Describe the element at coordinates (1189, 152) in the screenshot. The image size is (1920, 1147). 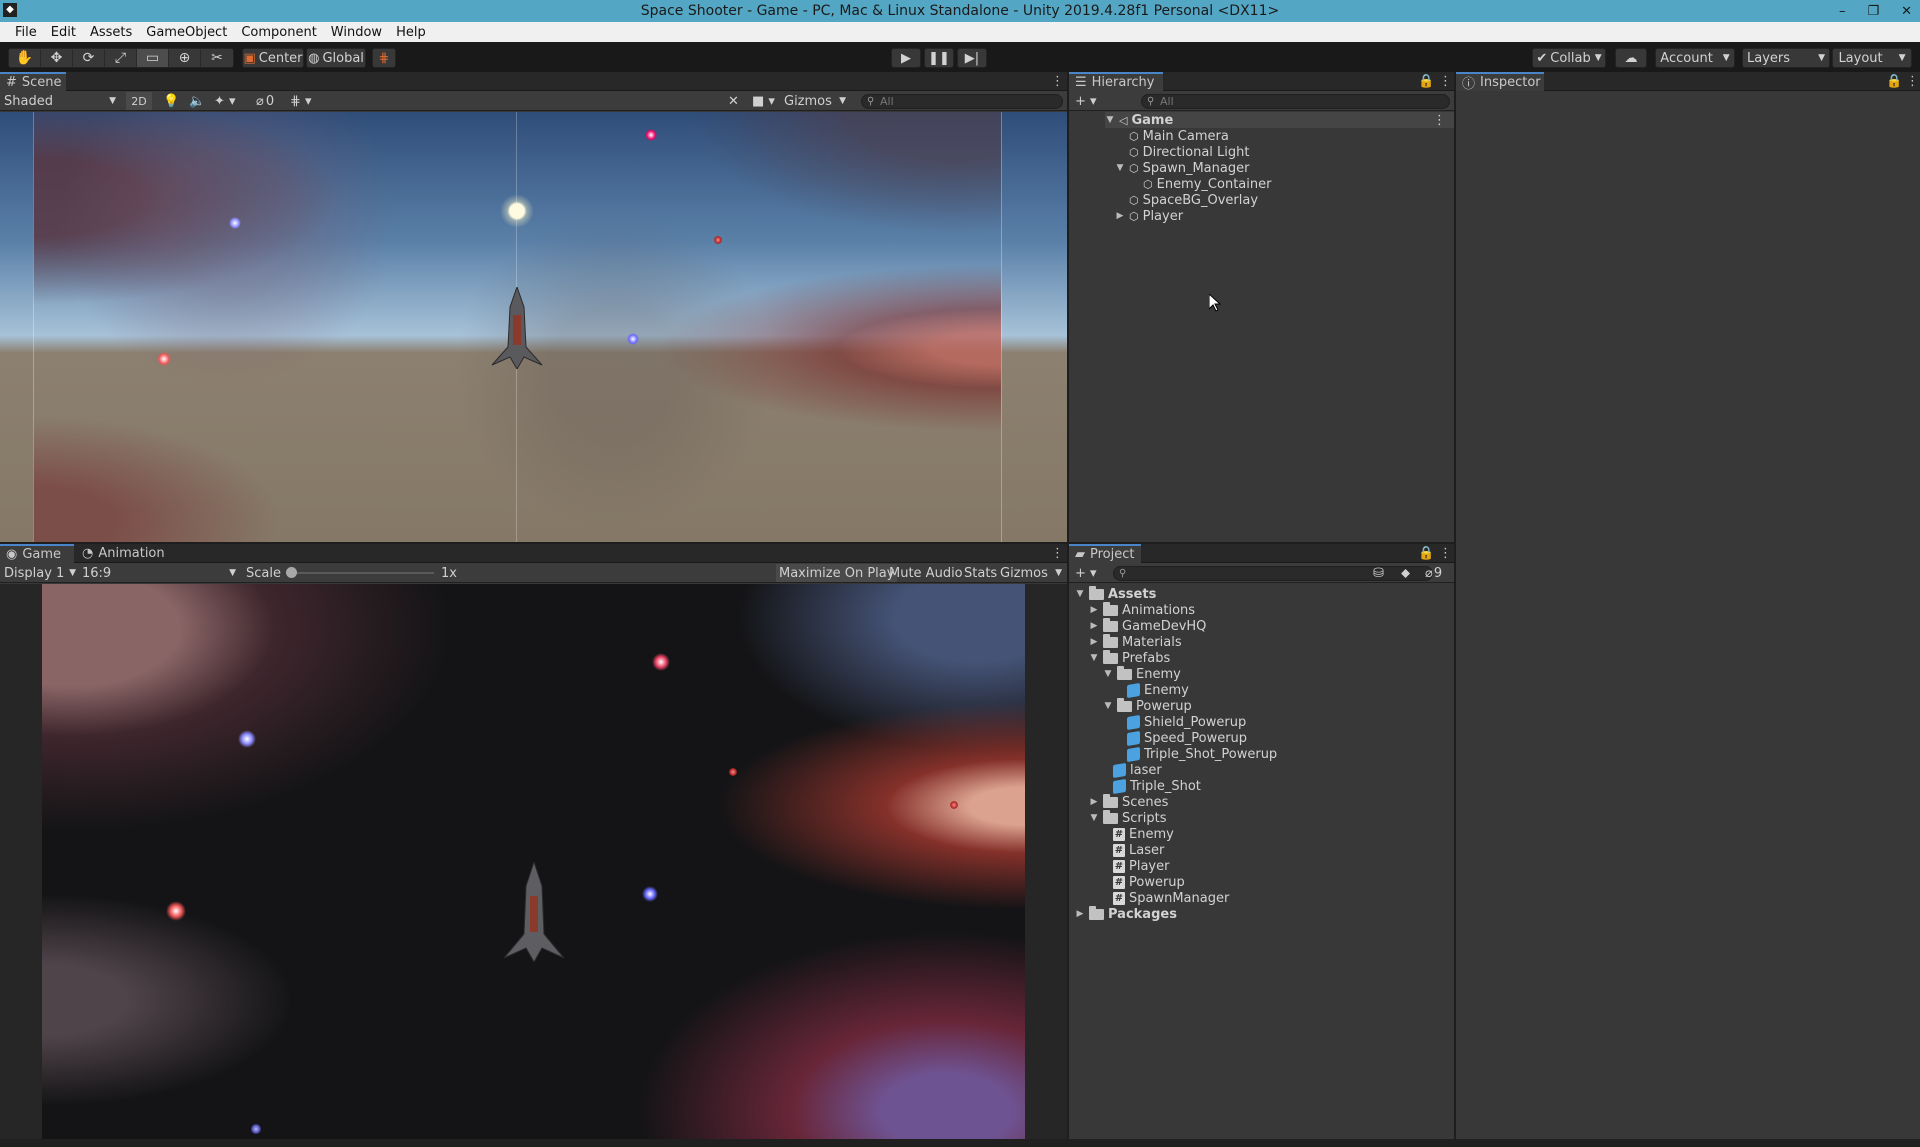
I see `hierarchy-item: ⬡ Directional Light` at that location.